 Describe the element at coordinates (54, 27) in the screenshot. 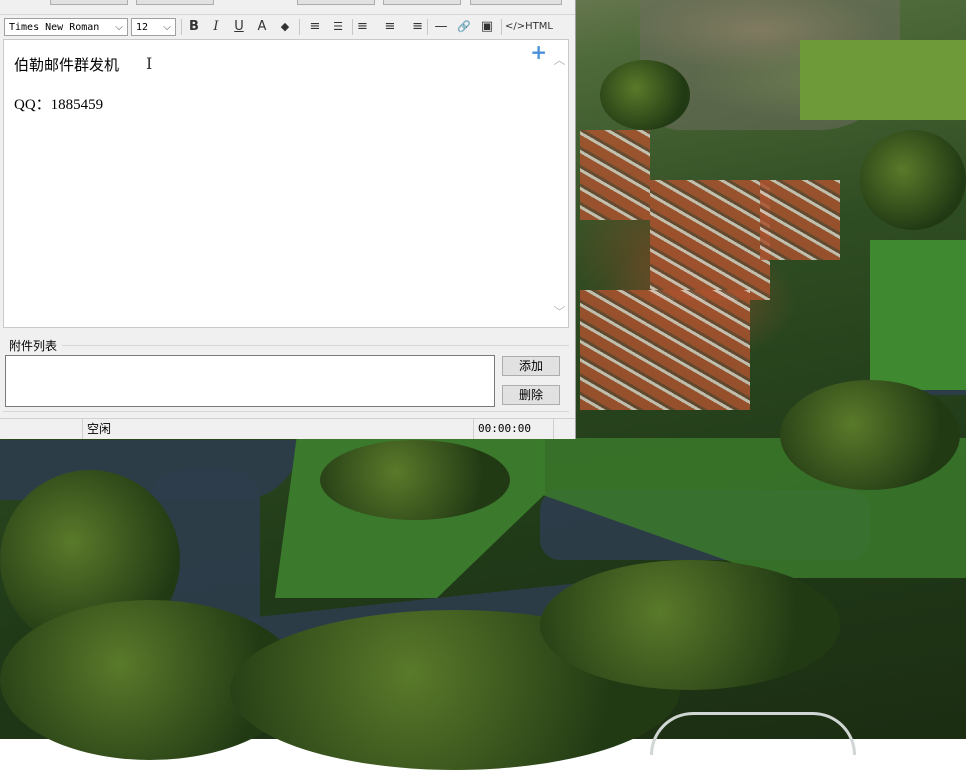

I see `font-family-value: Times New Roman` at that location.